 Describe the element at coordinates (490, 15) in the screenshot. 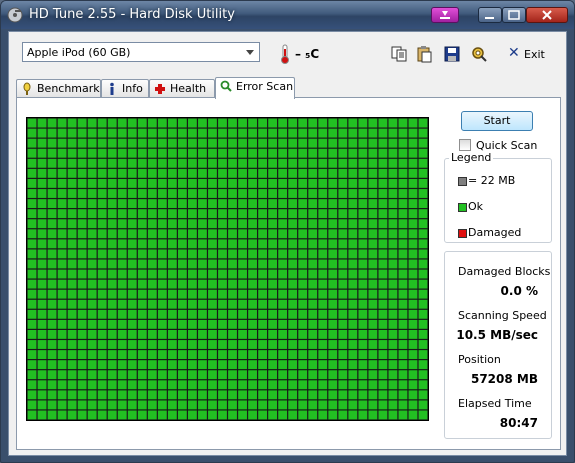

I see `minimize-button` at that location.